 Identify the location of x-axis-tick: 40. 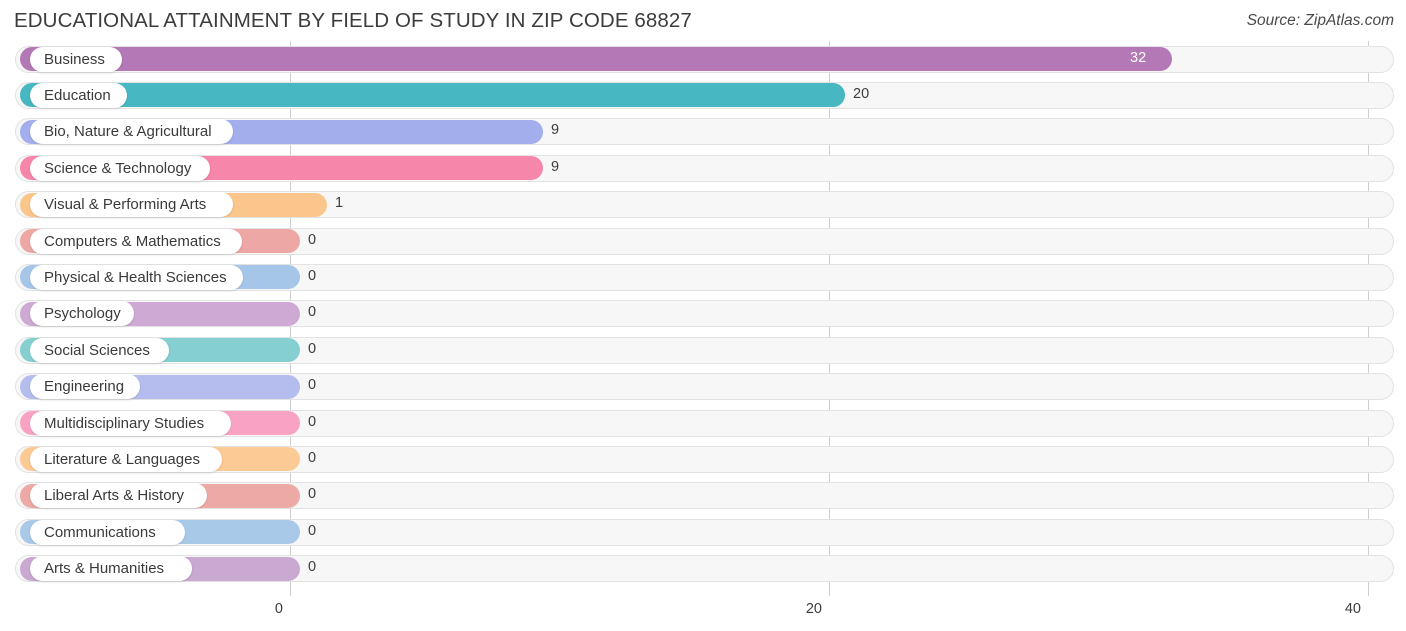
(1352, 609).